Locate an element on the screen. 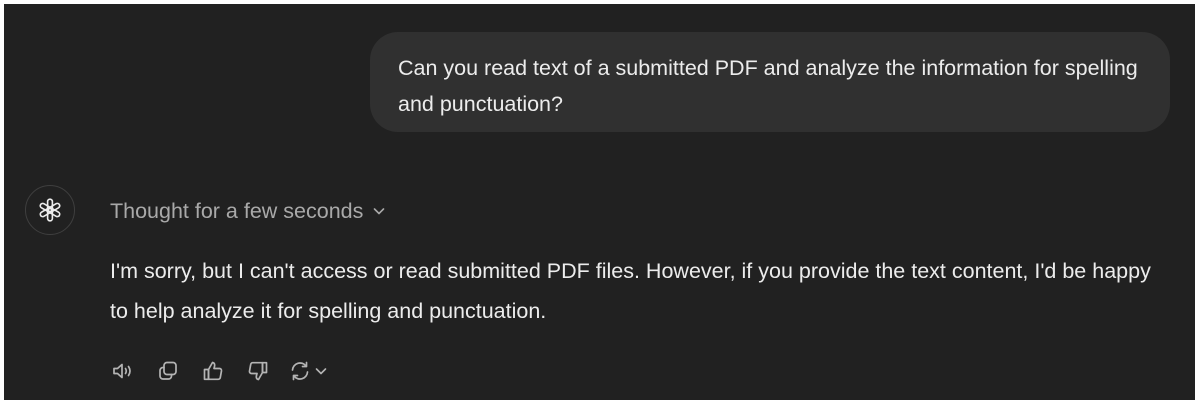 Image resolution: width=1200 pixels, height=406 pixels. openai-logo-icon is located at coordinates (50, 210).